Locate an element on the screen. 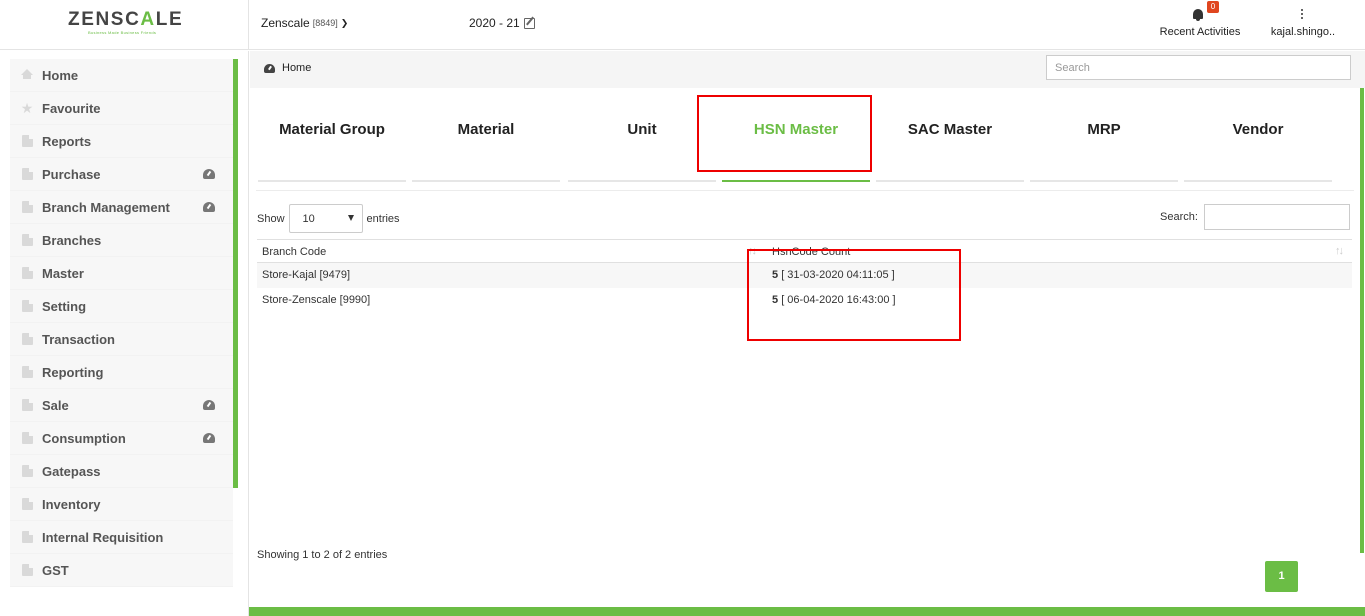  branch-code-cell: Store-Kajal [9479] is located at coordinates (306, 275).